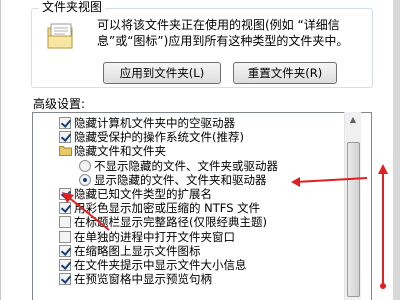  What do you see at coordinates (383, 286) in the screenshot?
I see `annotation-scroll-dot-icon` at bounding box center [383, 286].